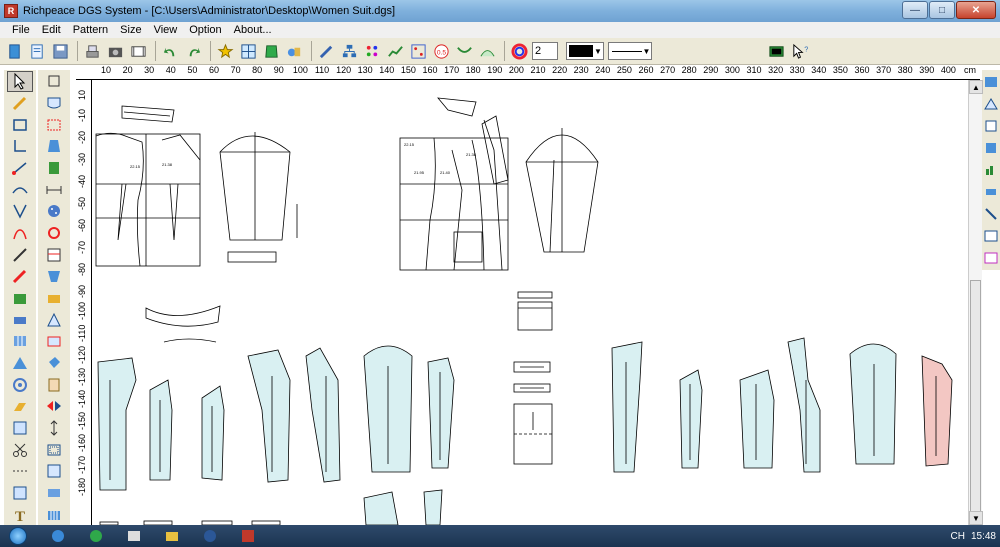  I want to click on measure-line-tool, so click(20, 168).